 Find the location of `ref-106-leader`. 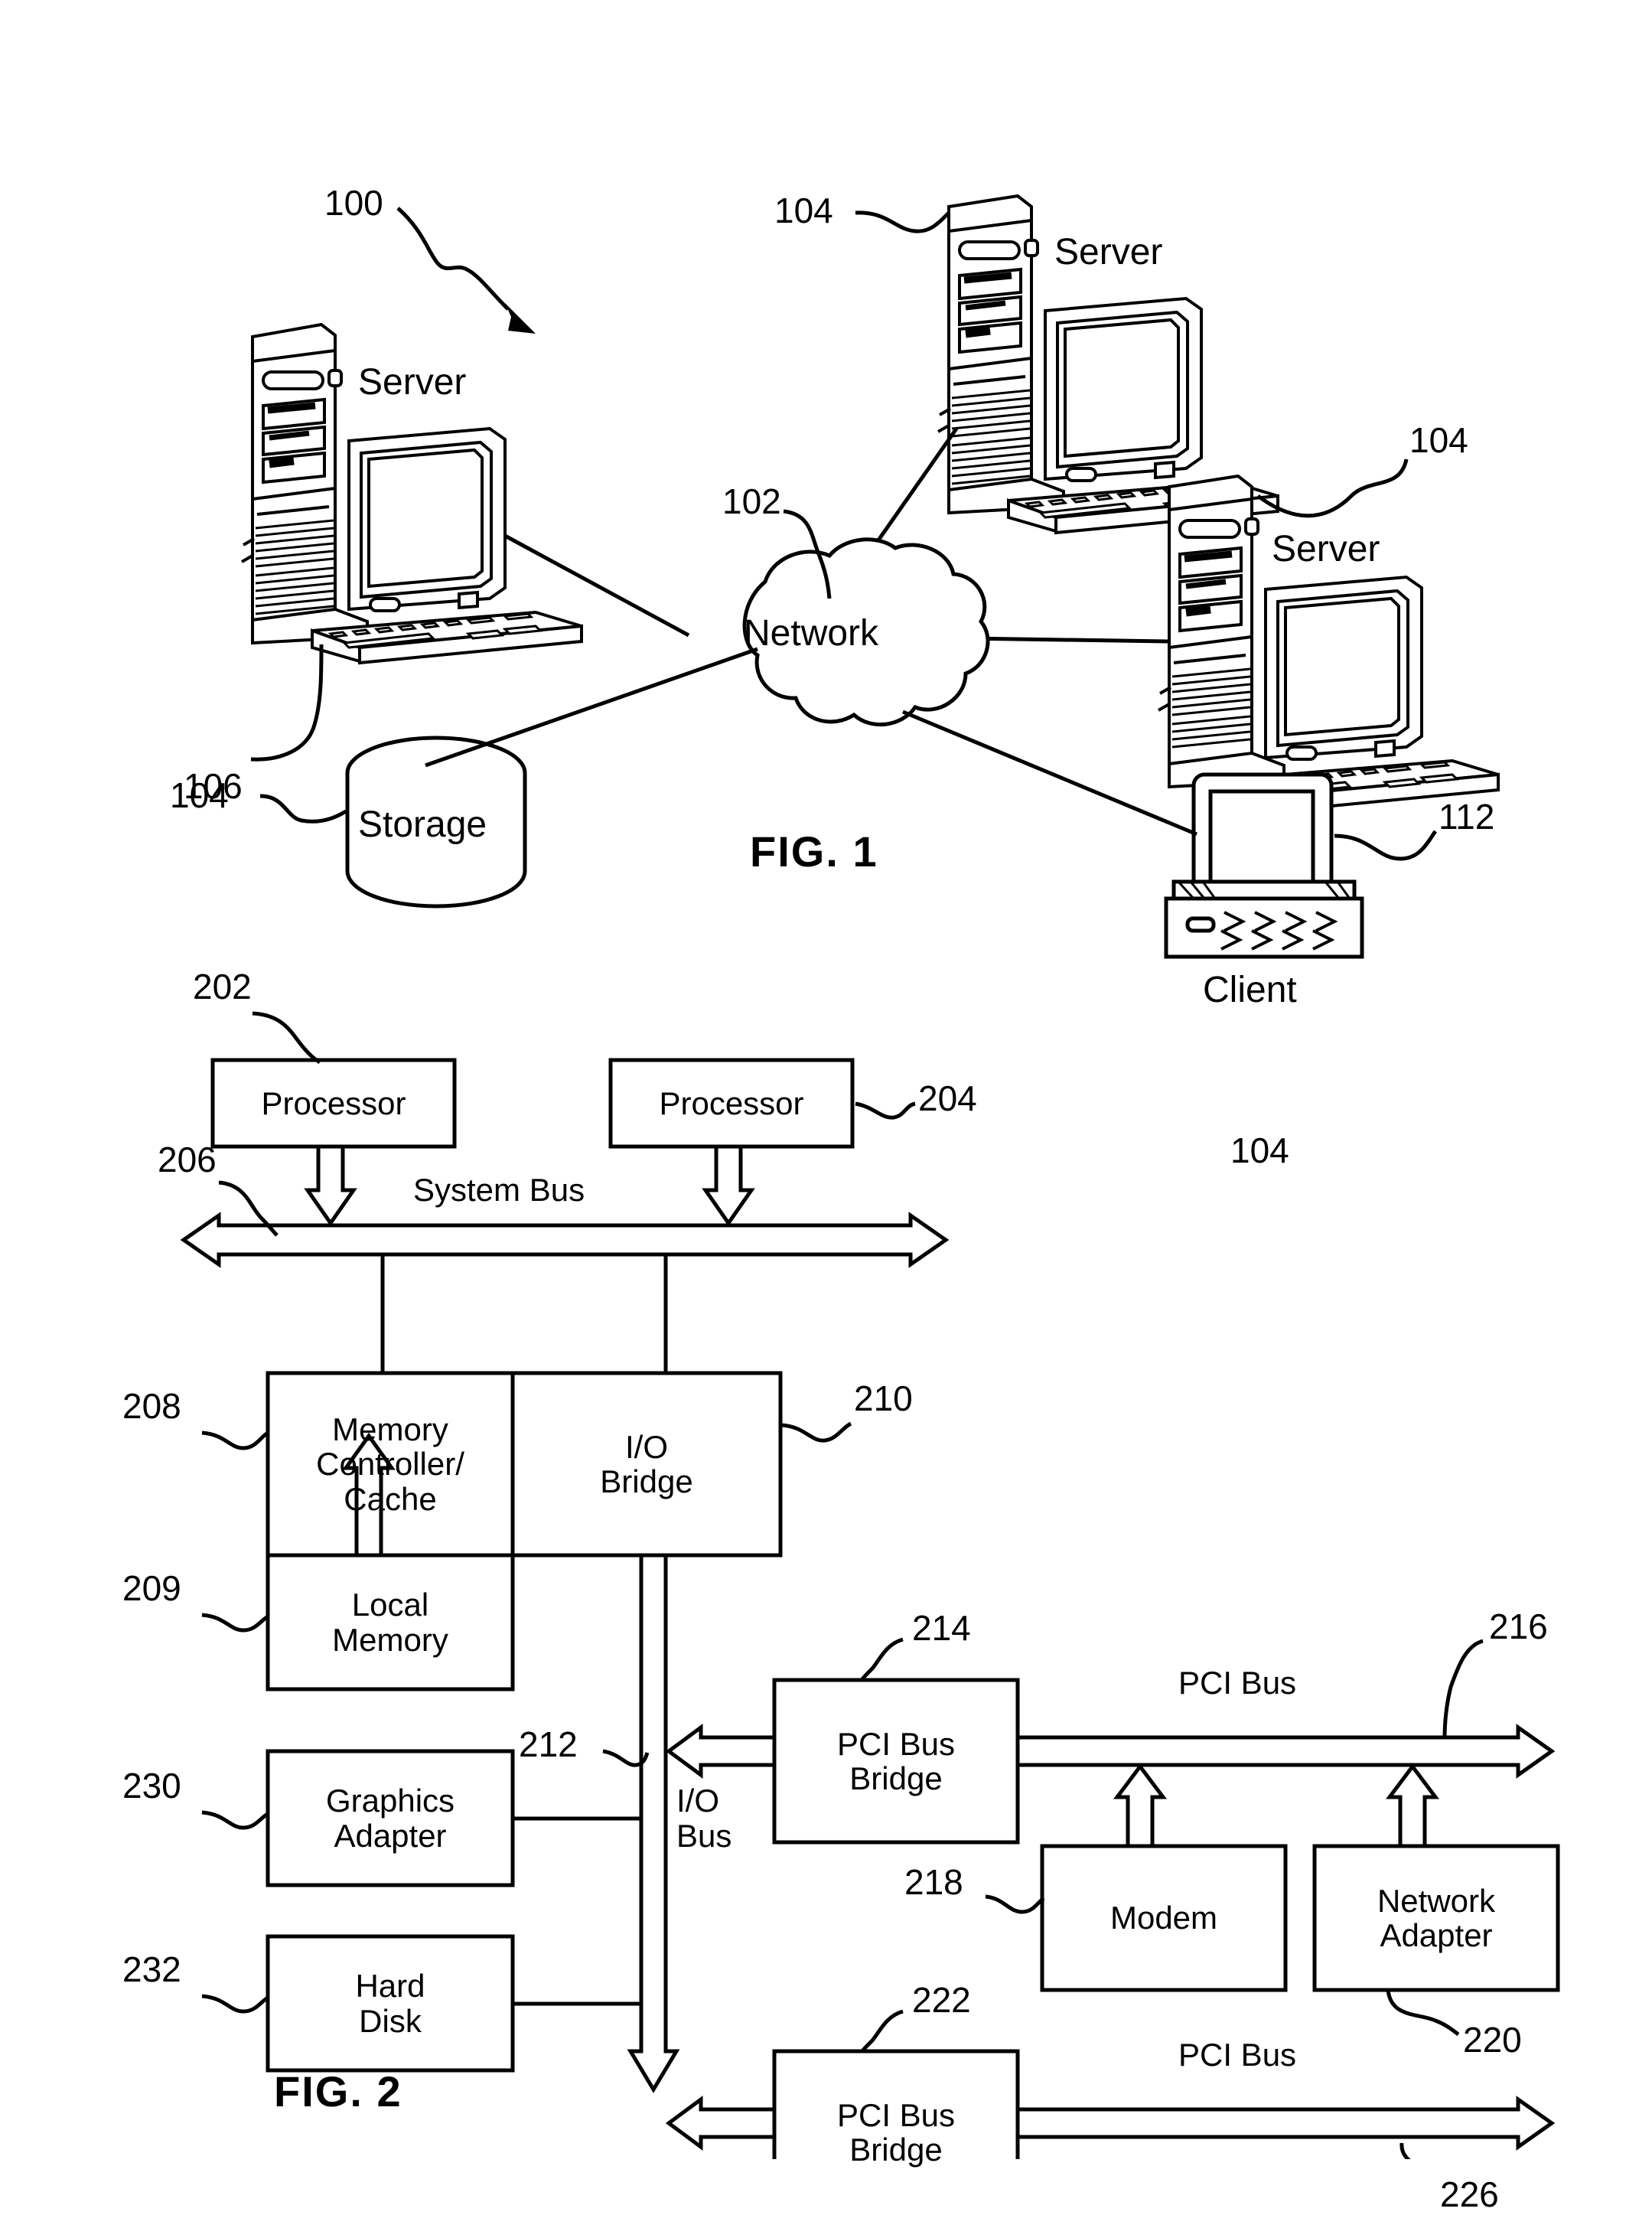

ref-106-leader is located at coordinates (303, 809).